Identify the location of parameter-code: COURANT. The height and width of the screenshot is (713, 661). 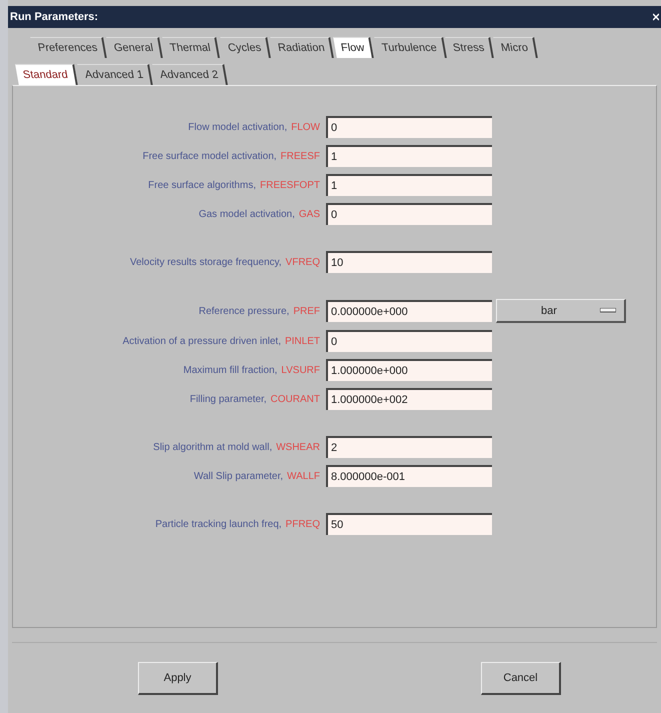
(295, 399).